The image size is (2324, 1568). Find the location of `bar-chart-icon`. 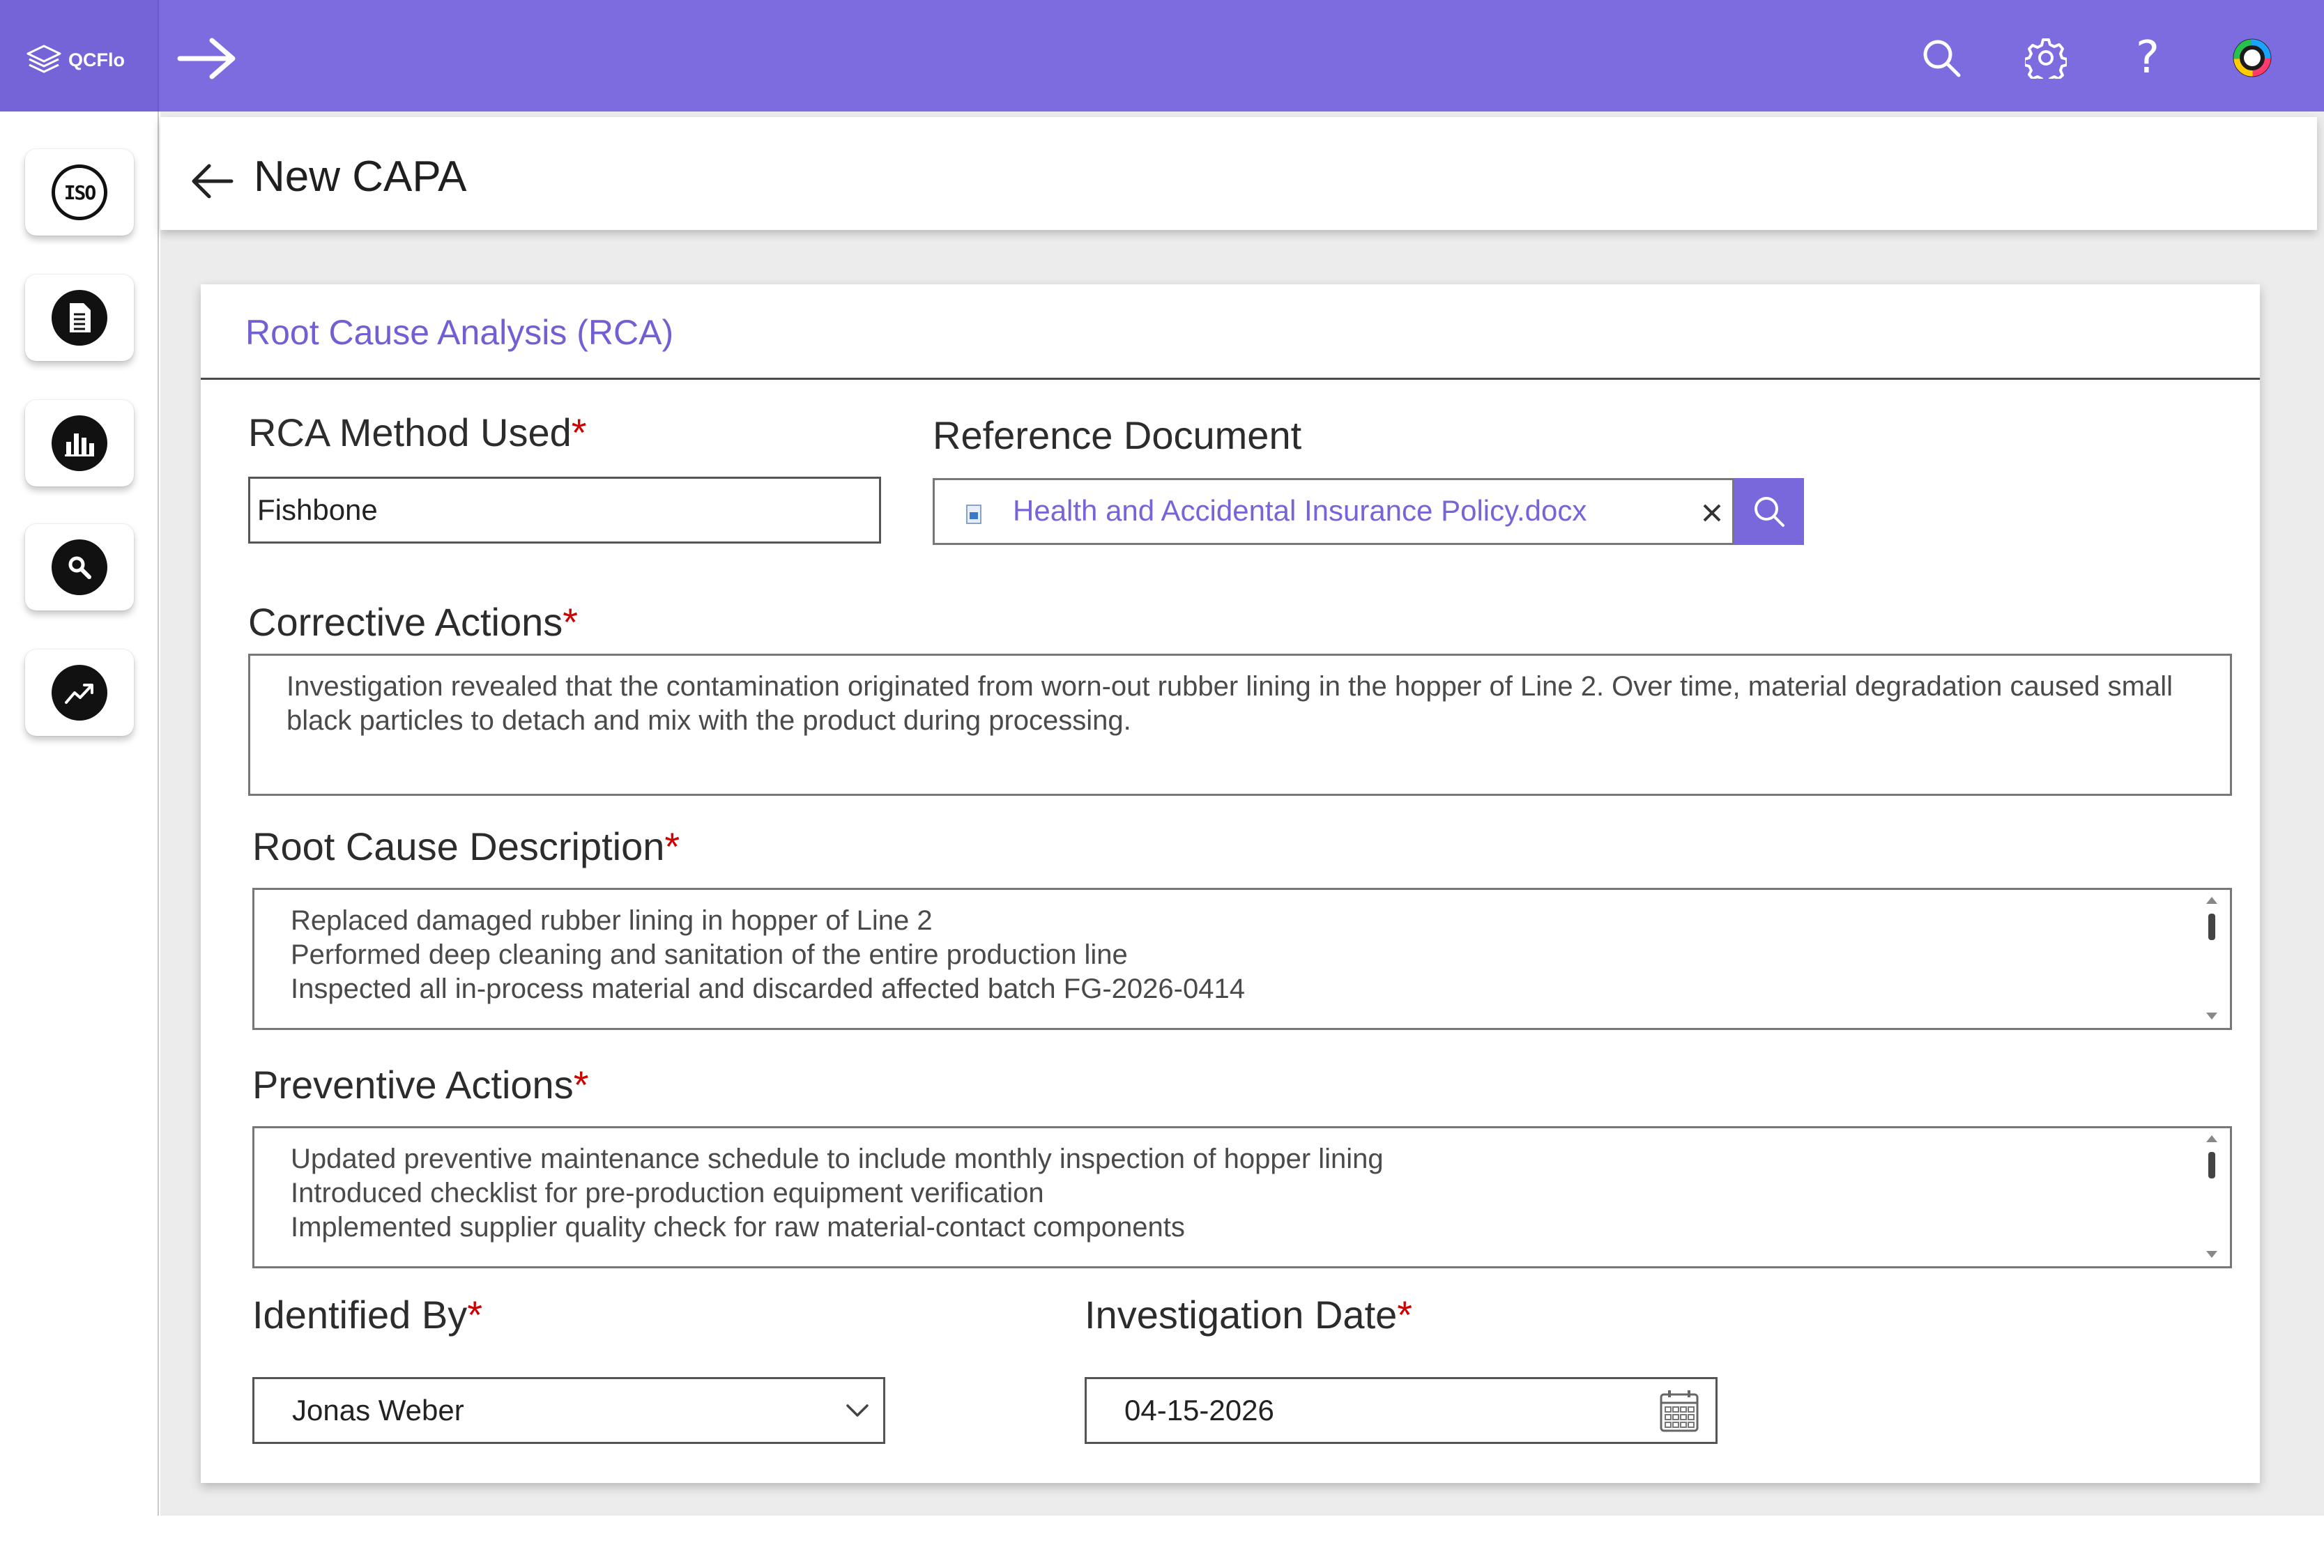

bar-chart-icon is located at coordinates (79, 443).